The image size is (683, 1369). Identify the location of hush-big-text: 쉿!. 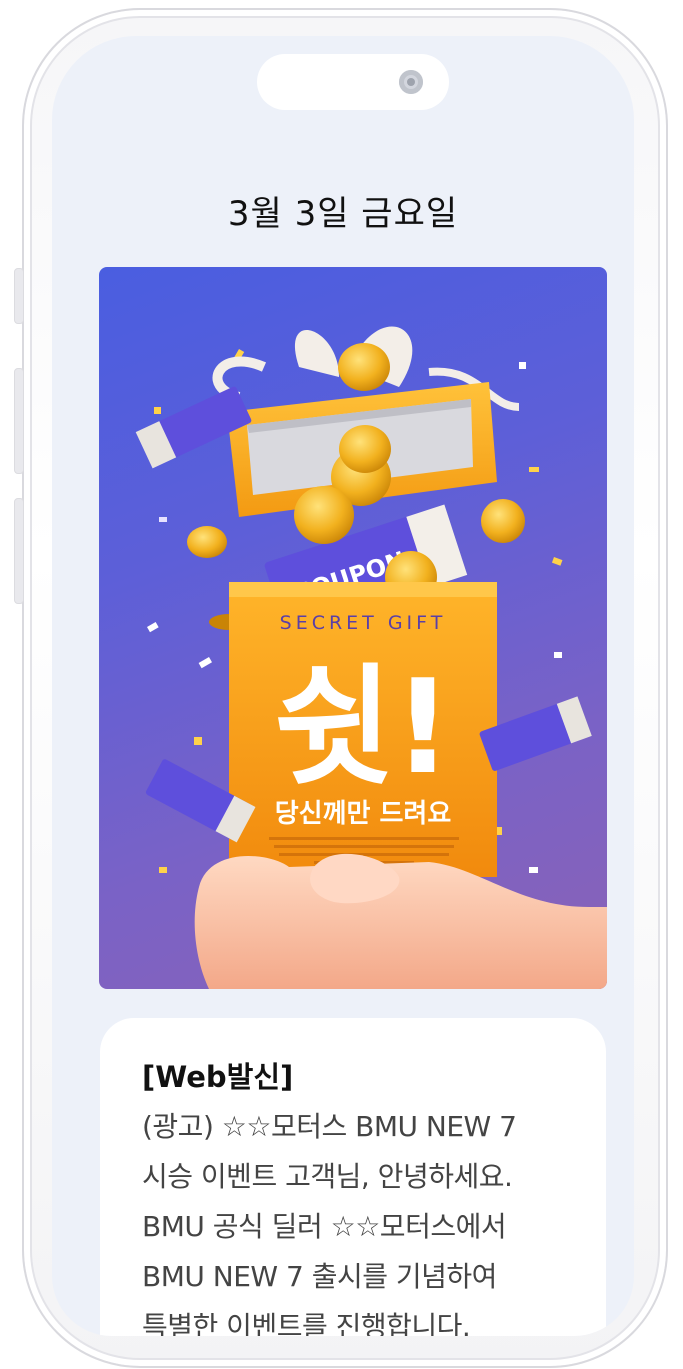
(363, 727).